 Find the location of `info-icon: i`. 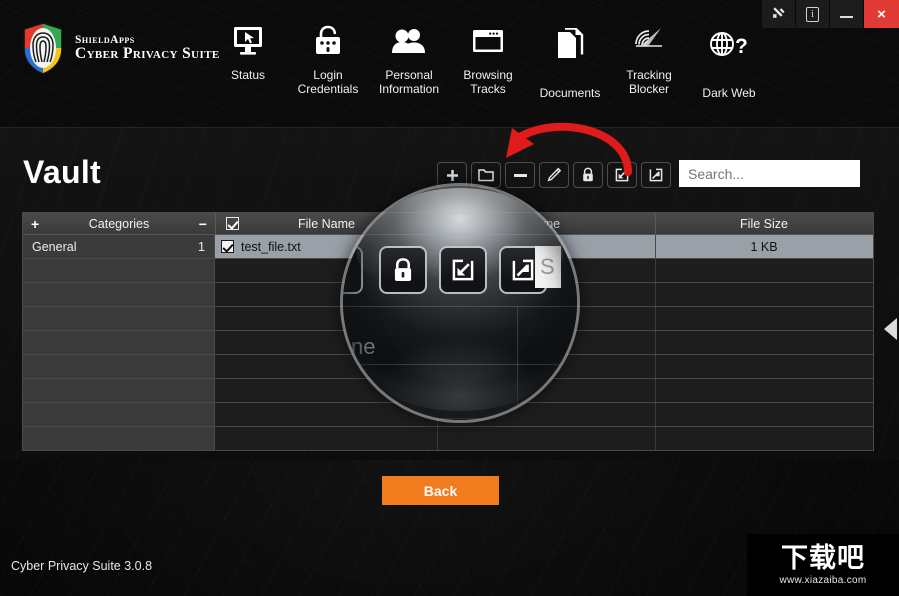

info-icon: i is located at coordinates (812, 14).